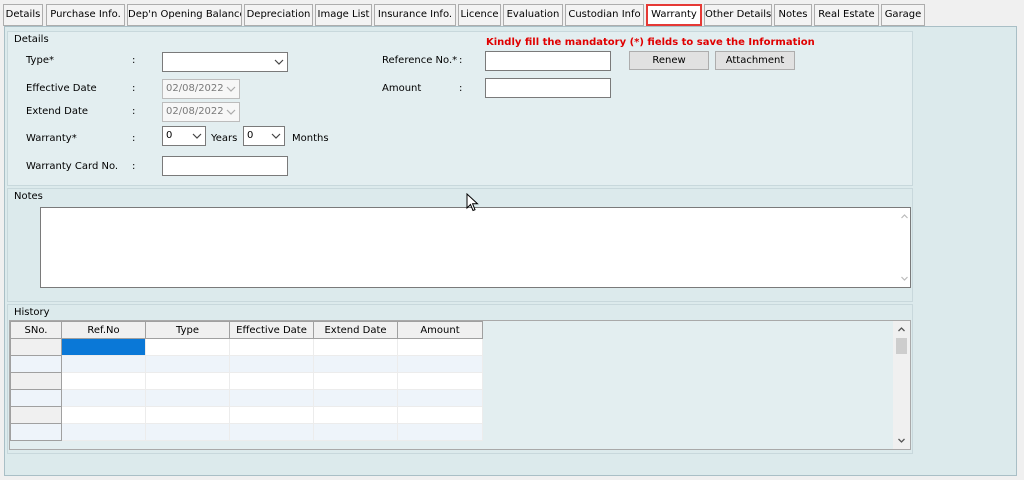 This screenshot has width=1024, height=480. What do you see at coordinates (533, 15) in the screenshot?
I see `tab-evaluation: Evaluation` at bounding box center [533, 15].